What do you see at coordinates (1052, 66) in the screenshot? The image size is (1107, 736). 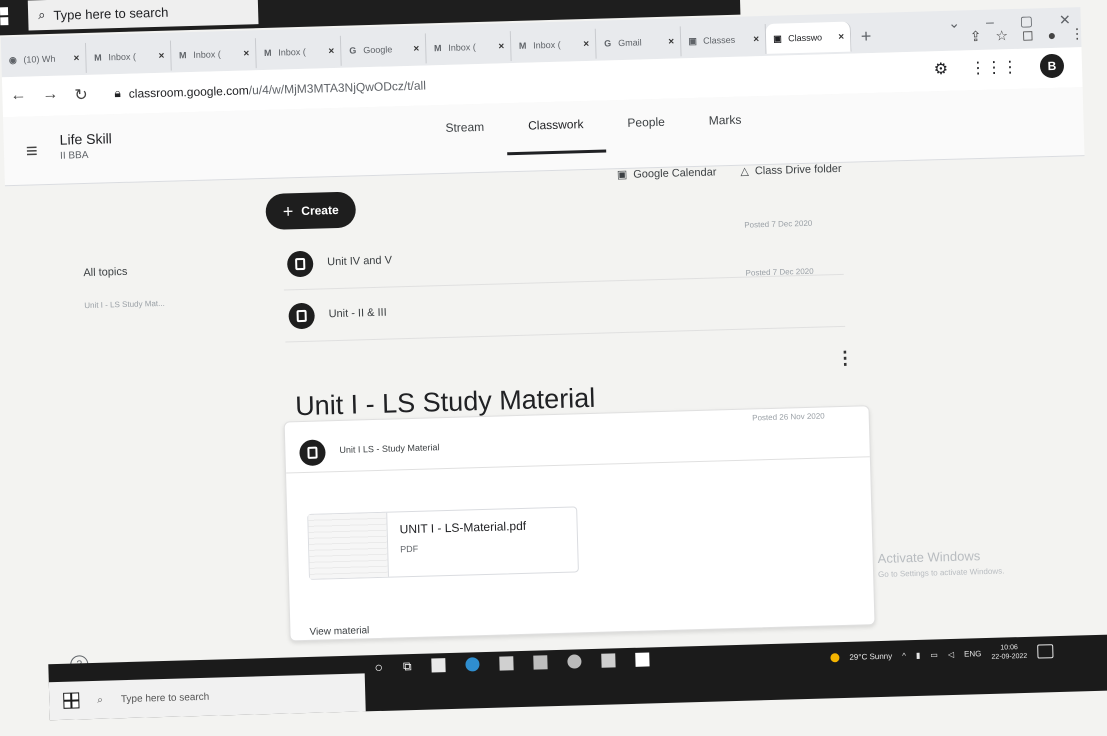 I see `account-avatar: B` at bounding box center [1052, 66].